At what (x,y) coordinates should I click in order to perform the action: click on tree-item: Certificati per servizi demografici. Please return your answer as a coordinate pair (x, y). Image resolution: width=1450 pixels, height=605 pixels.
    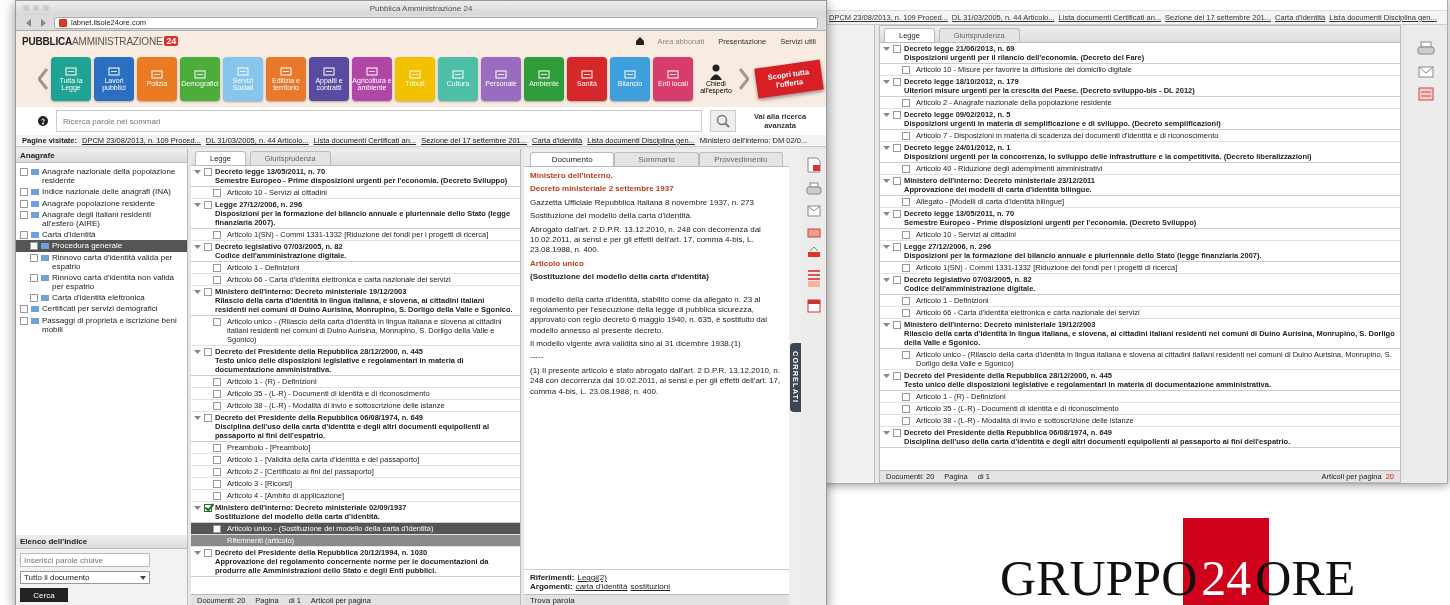
    Looking at the image, I should click on (101, 309).